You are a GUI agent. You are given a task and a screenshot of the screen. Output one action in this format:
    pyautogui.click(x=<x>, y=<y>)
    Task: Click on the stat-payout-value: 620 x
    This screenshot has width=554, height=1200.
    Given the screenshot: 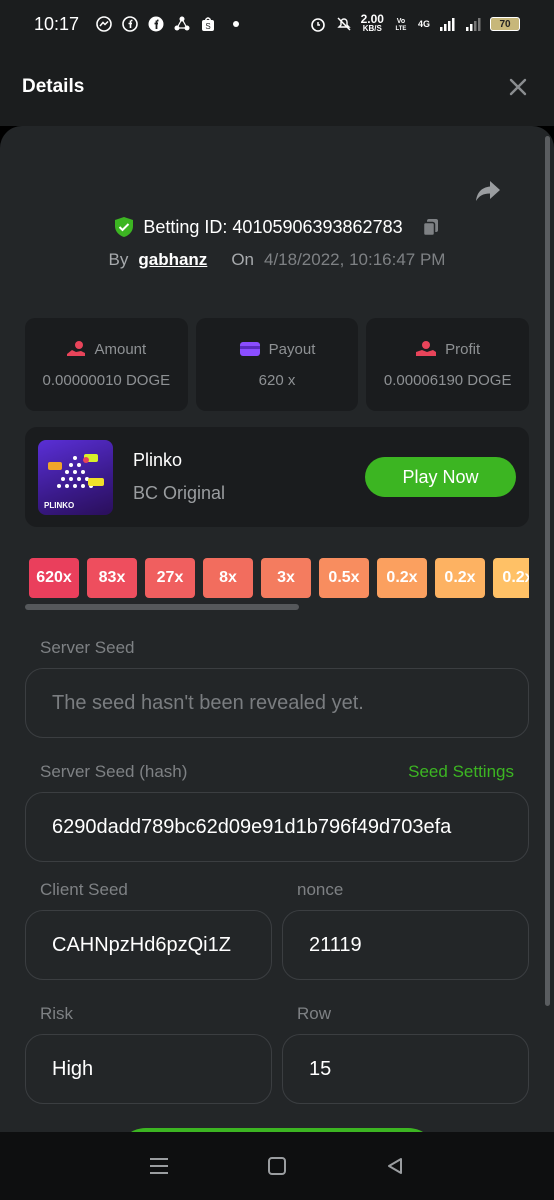 What is the action you would take?
    pyautogui.click(x=277, y=380)
    